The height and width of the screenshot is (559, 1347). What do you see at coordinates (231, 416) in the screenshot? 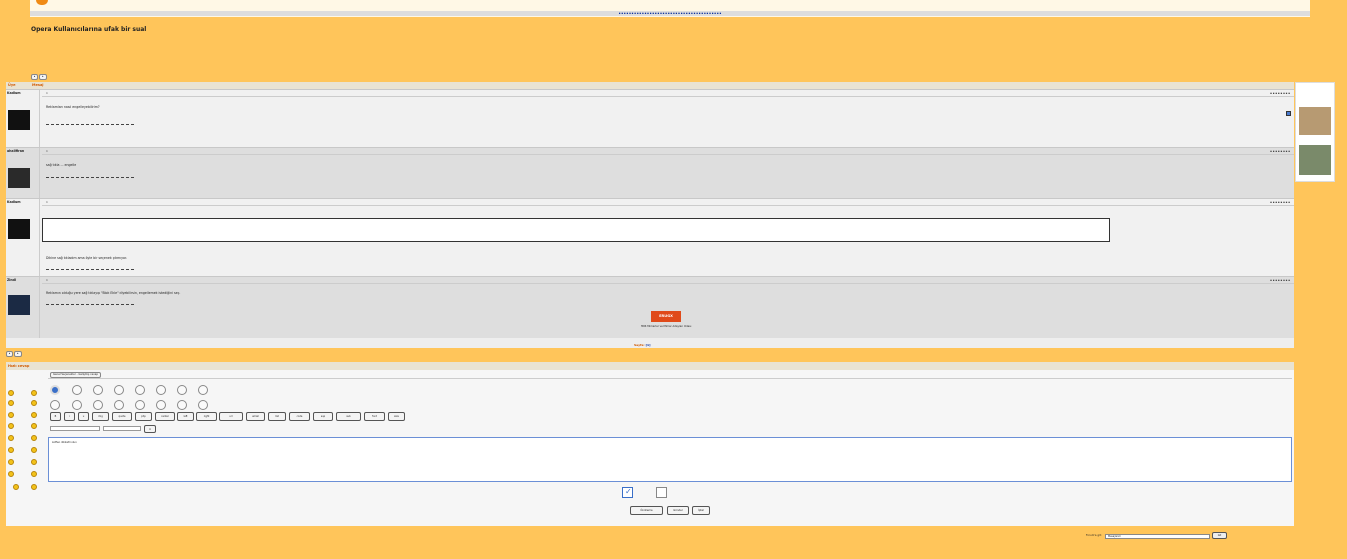
I see `bbcode-button: url` at bounding box center [231, 416].